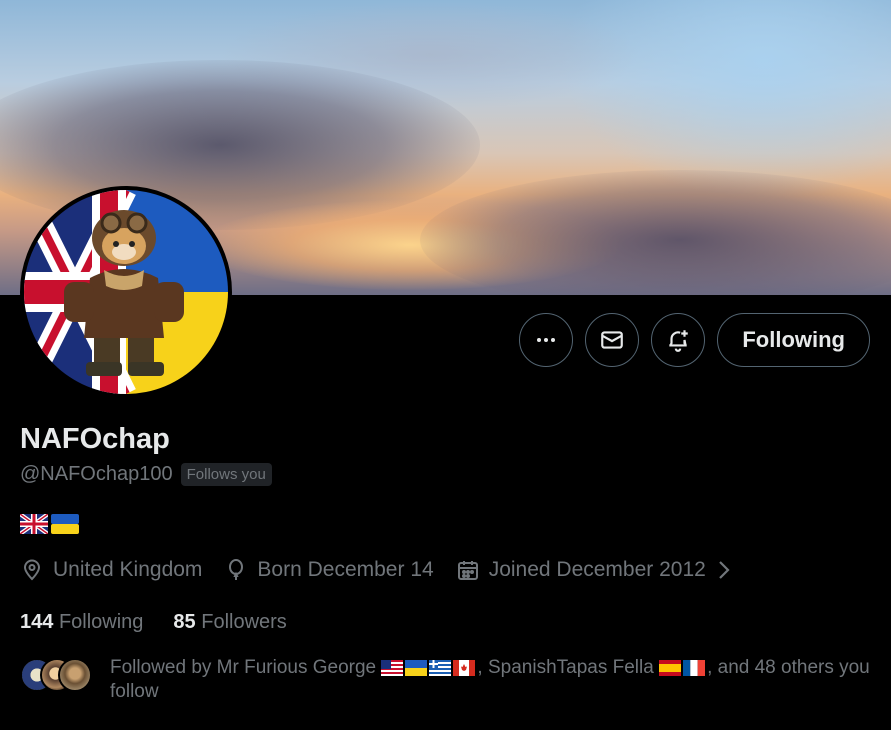 The height and width of the screenshot is (730, 891). What do you see at coordinates (793, 340) in the screenshot?
I see `following-button: Following` at bounding box center [793, 340].